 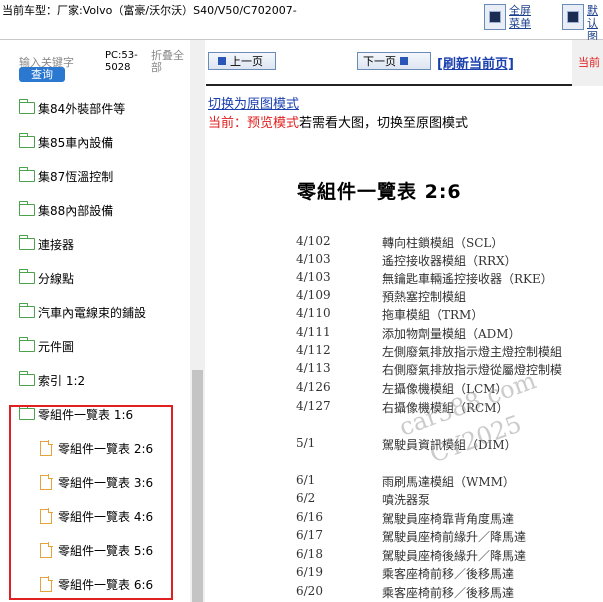 What do you see at coordinates (313, 332) in the screenshot?
I see `row-code: 4/111` at bounding box center [313, 332].